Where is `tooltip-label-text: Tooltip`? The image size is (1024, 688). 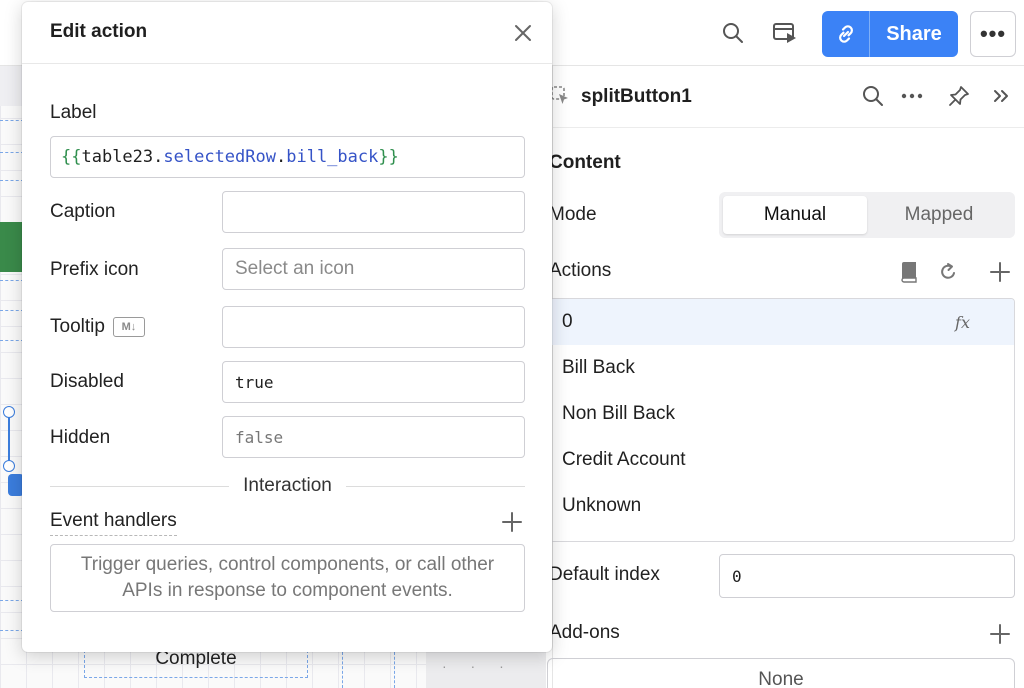 tooltip-label-text: Tooltip is located at coordinates (77, 326).